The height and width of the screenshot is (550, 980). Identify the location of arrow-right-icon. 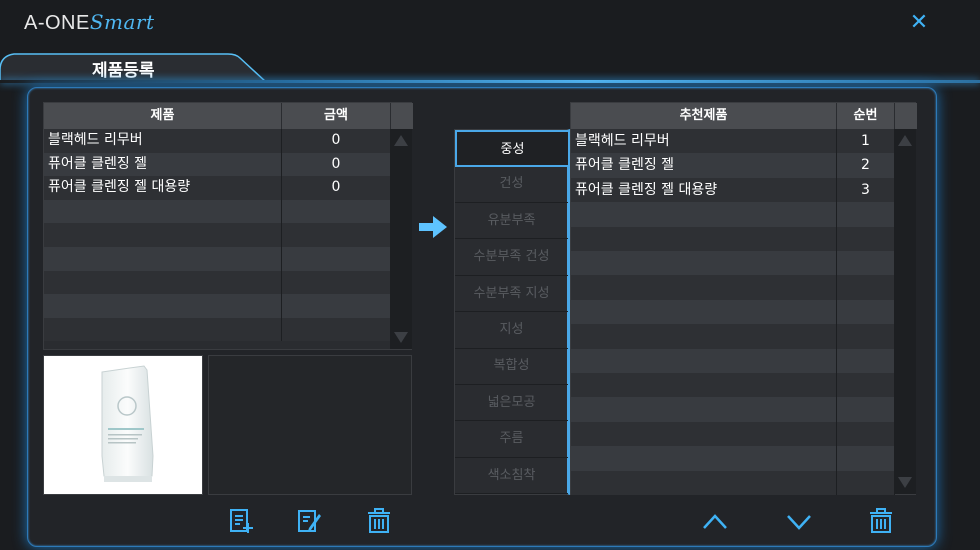
(433, 227).